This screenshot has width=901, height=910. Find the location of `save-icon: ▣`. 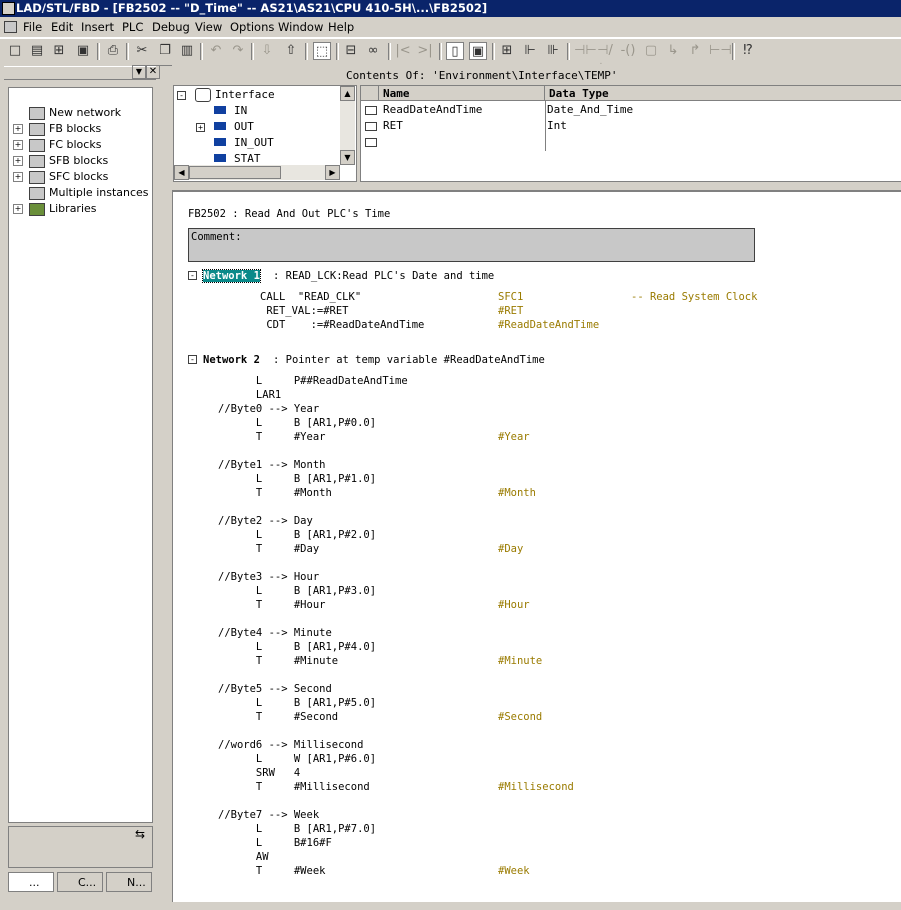

save-icon: ▣ is located at coordinates (83, 51).